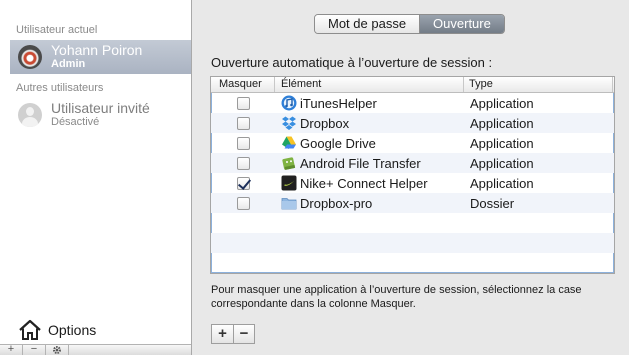  I want to click on avatar-icon, so click(30, 57).